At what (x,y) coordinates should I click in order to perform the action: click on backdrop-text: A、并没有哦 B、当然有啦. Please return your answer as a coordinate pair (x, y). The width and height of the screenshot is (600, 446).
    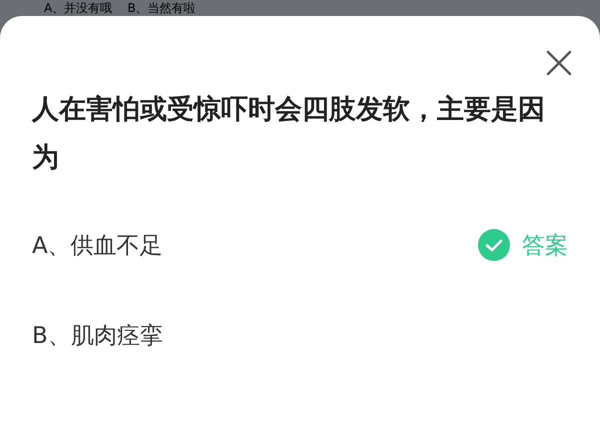
    Looking at the image, I should click on (120, 8).